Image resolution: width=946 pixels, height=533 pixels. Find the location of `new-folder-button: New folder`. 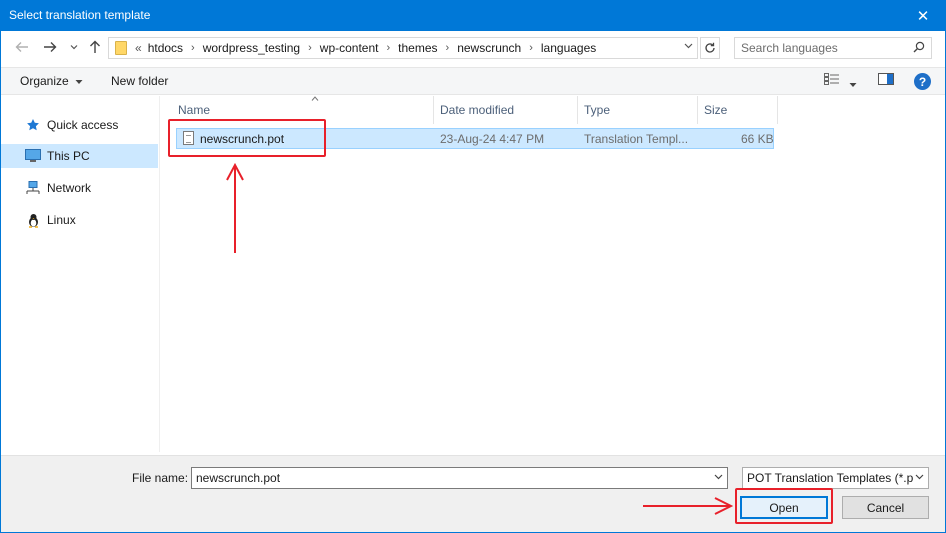

new-folder-button: New folder is located at coordinates (139, 81).